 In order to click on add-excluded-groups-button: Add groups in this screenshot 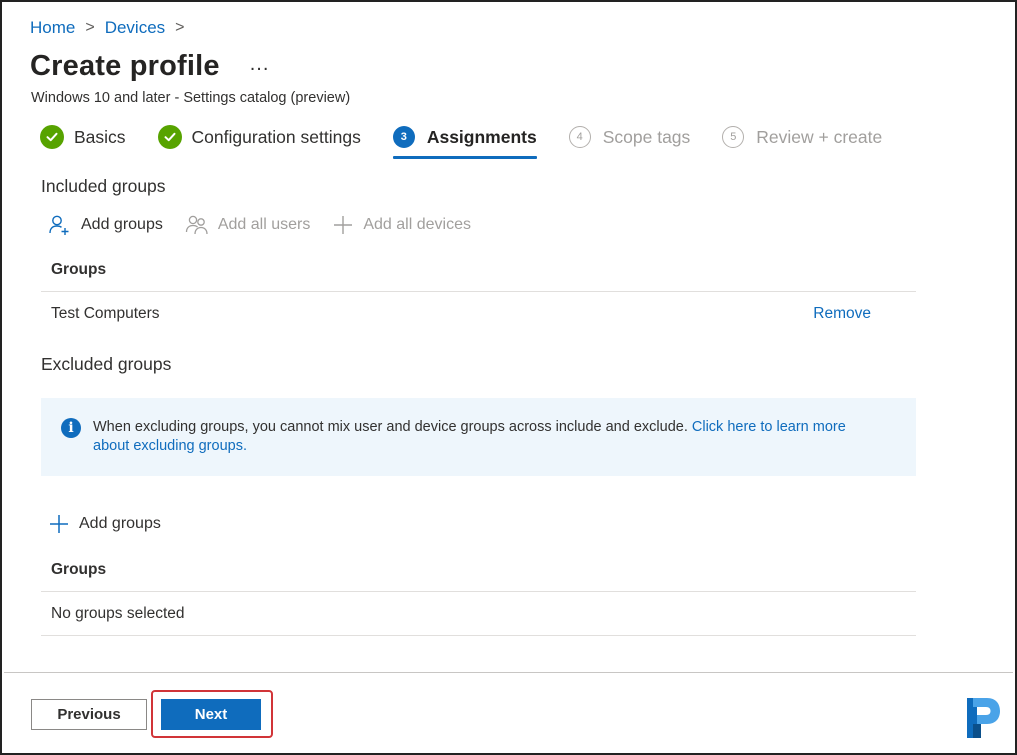, I will do `click(104, 524)`.